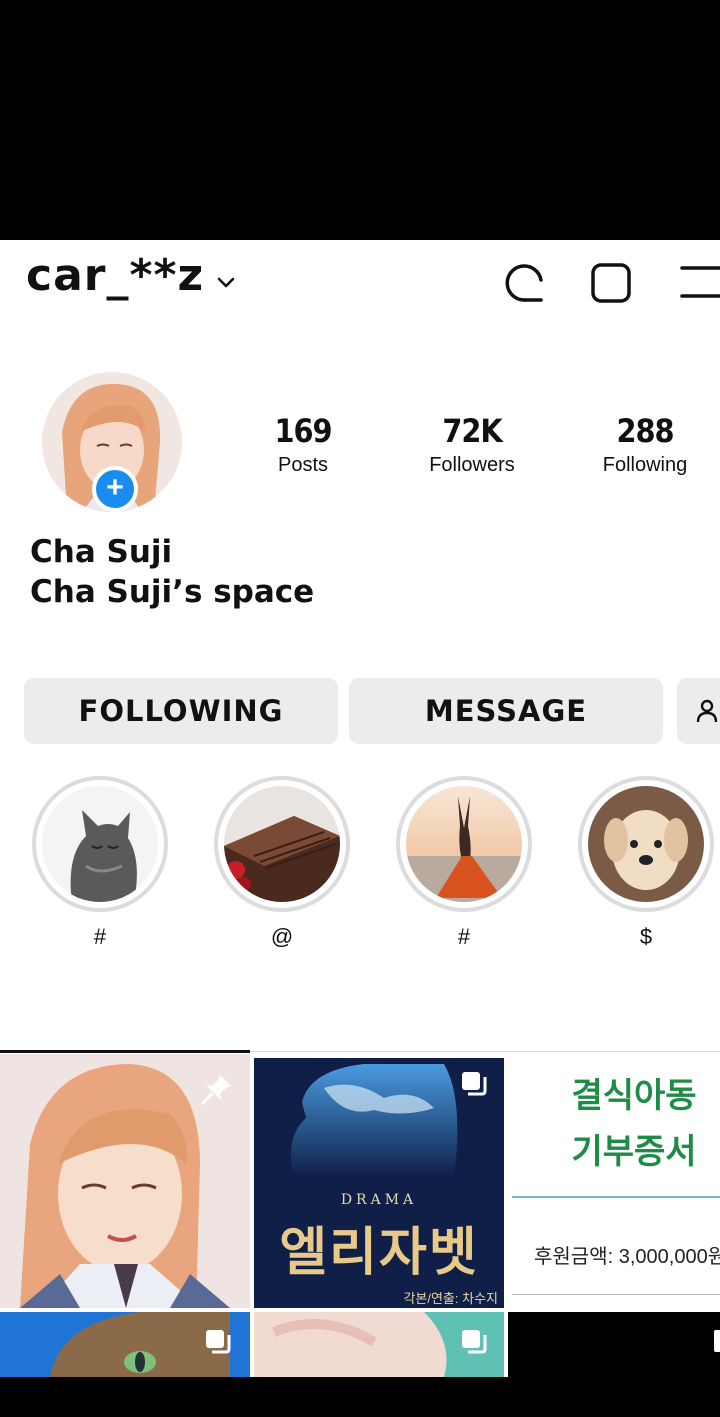  I want to click on following-count: 288, so click(645, 431).